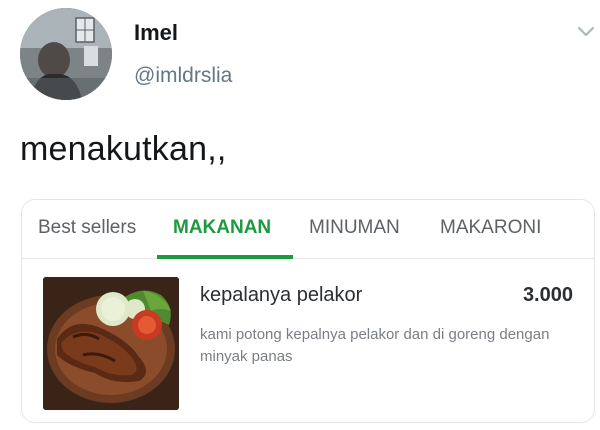  What do you see at coordinates (586, 32) in the screenshot?
I see `chevron-down-icon` at bounding box center [586, 32].